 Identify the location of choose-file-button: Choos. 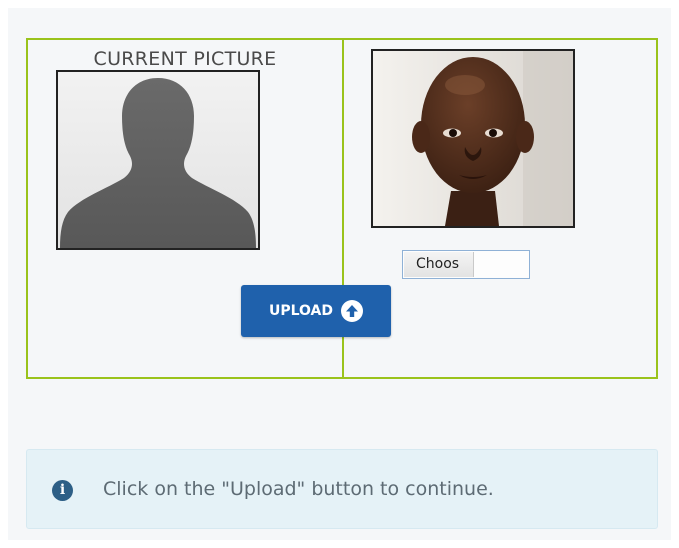
(439, 264).